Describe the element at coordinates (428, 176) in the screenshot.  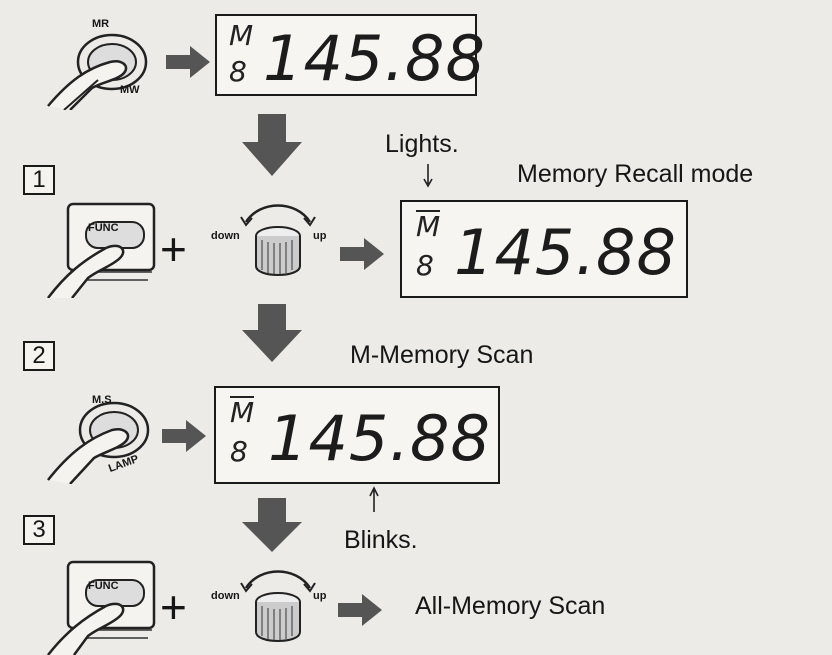
I see `lights-pointer-icon` at that location.